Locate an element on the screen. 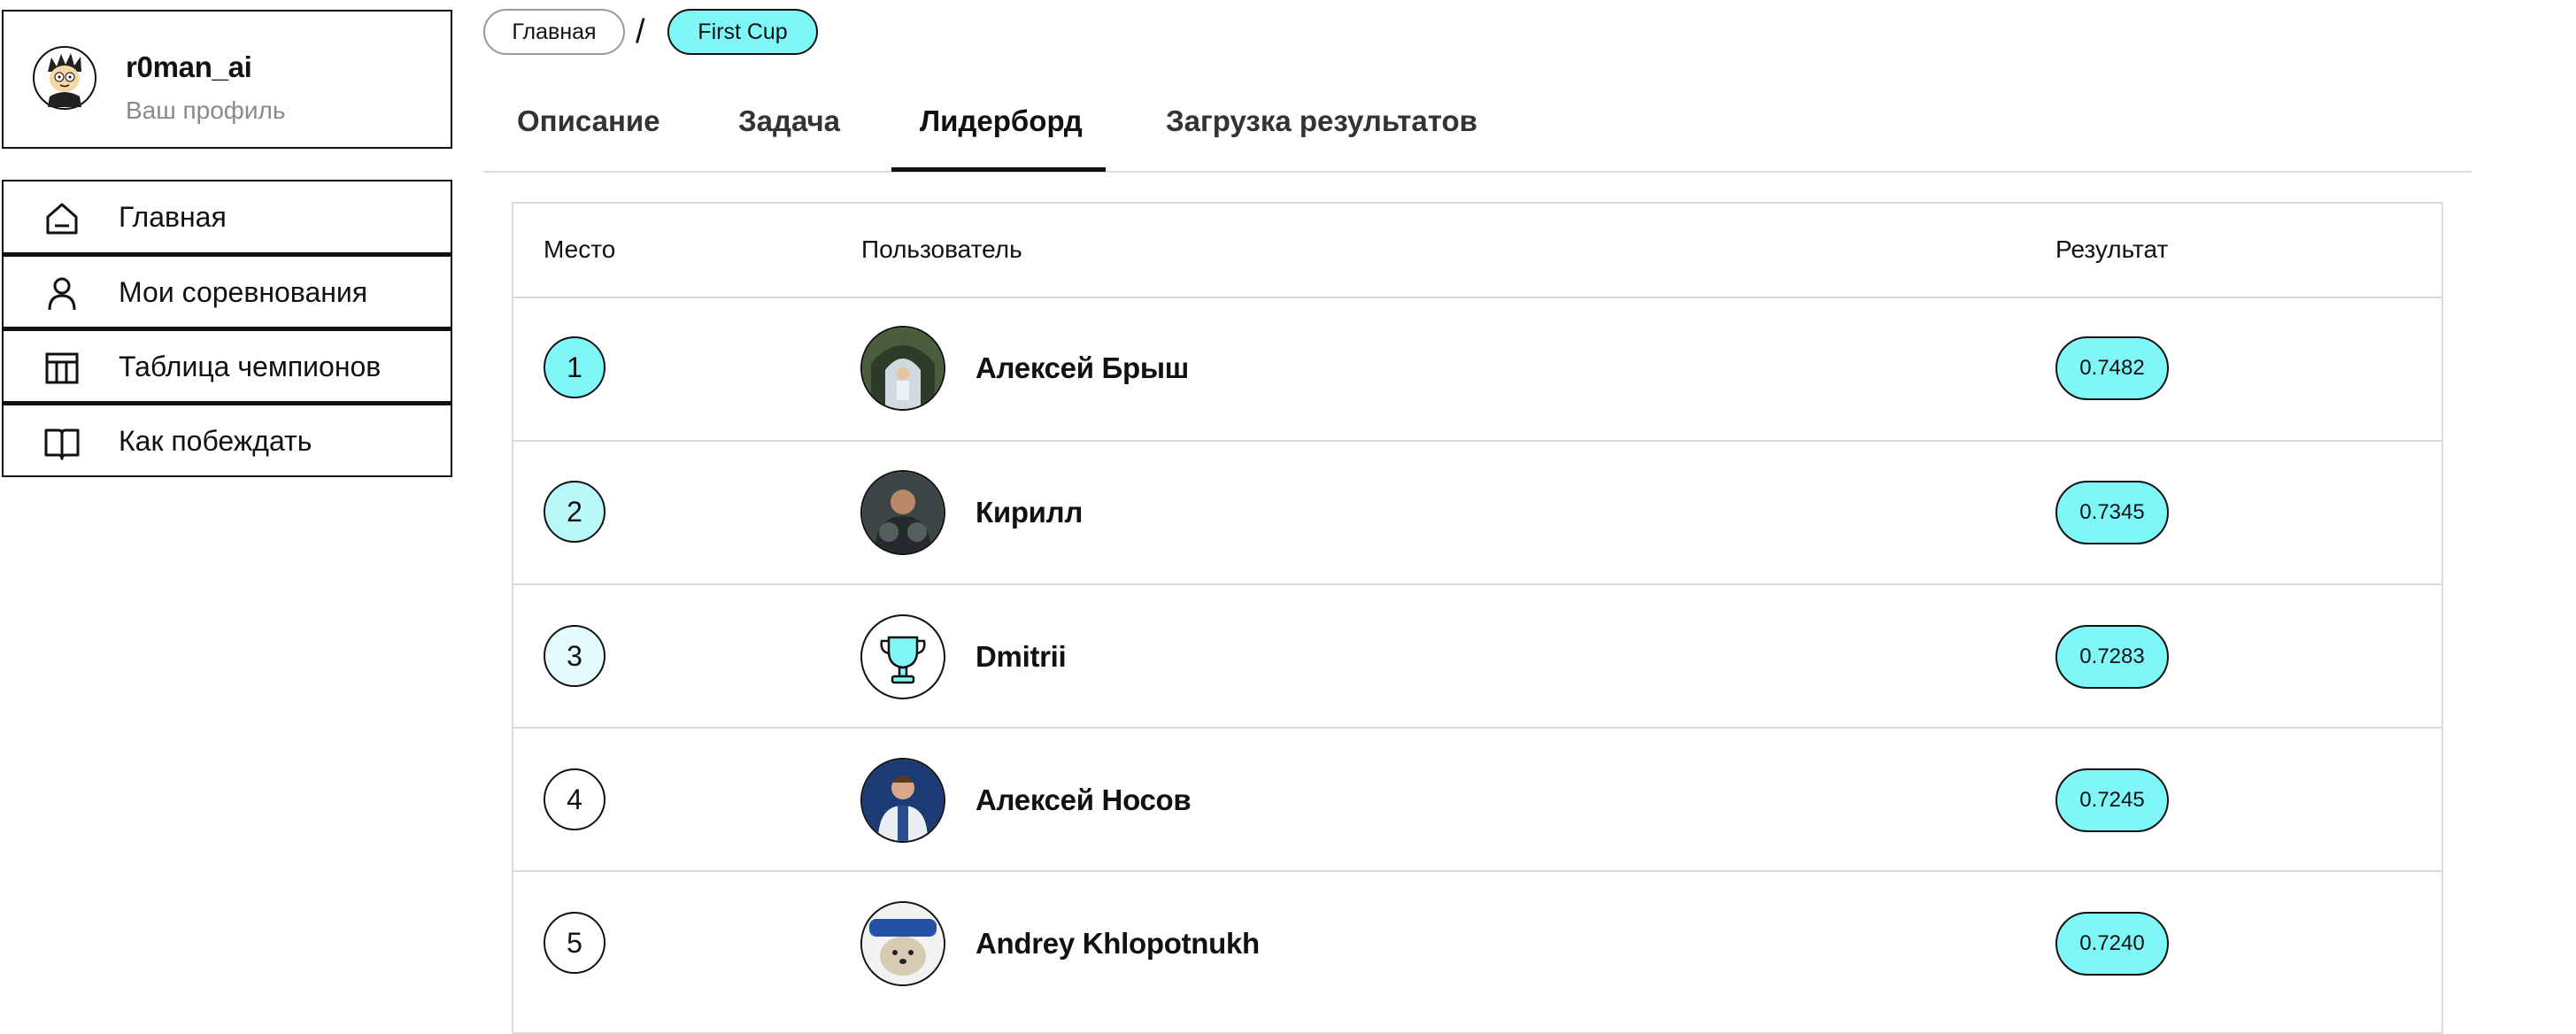 The image size is (2576, 1034). score-badge: 0.7482 is located at coordinates (2112, 368).